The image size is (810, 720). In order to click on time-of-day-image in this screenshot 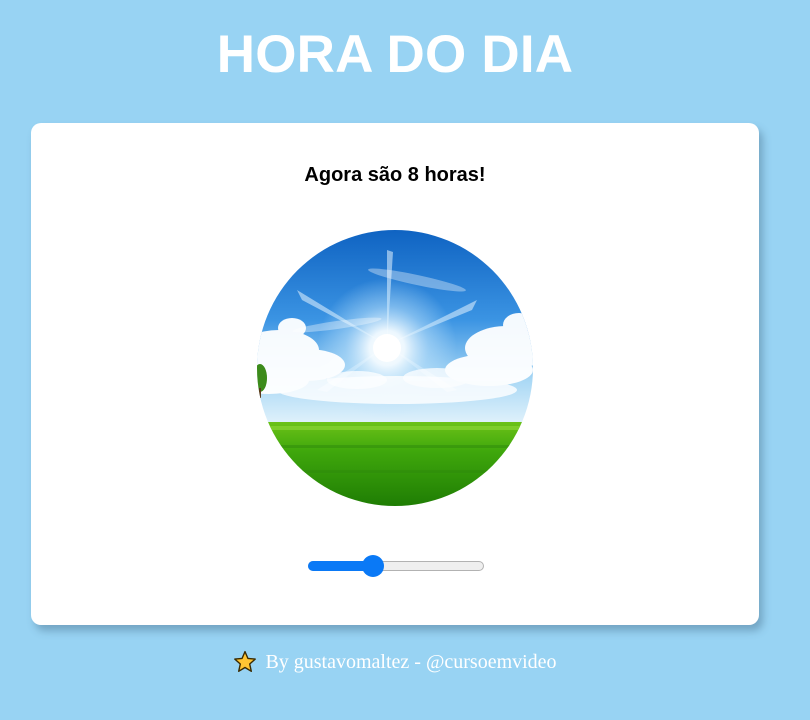, I will do `click(395, 368)`.